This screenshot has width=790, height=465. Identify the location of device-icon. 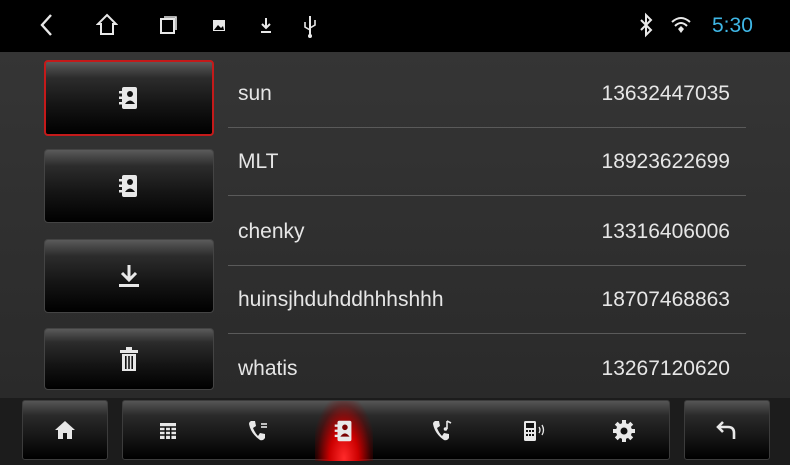
(534, 431).